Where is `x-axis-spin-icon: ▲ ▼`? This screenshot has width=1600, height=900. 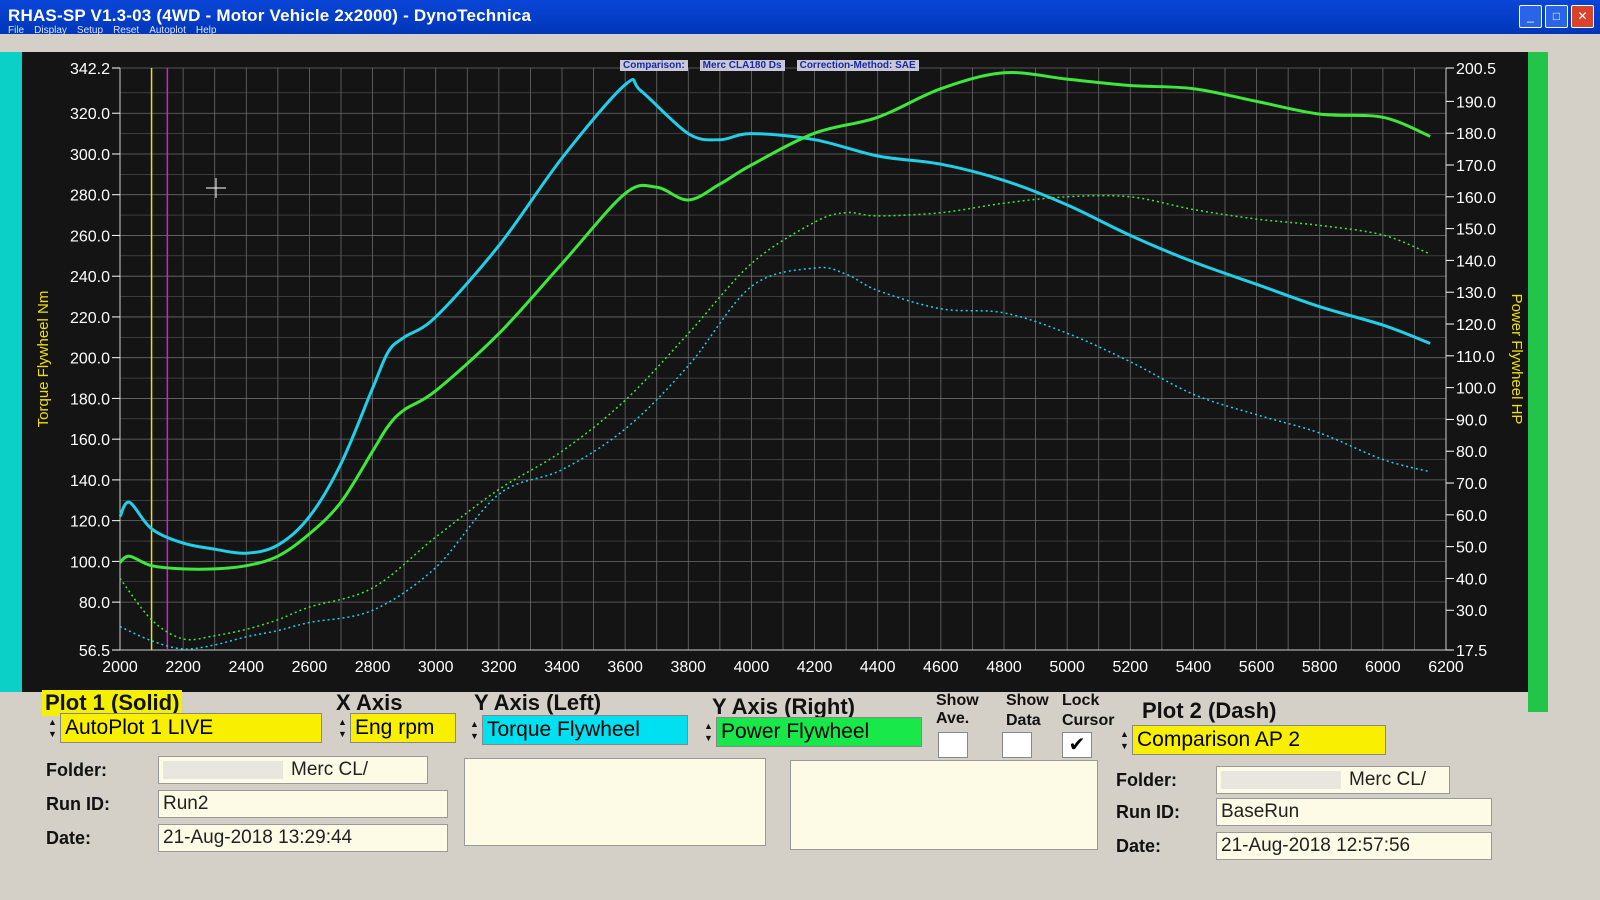 x-axis-spin-icon: ▲ ▼ is located at coordinates (344, 728).